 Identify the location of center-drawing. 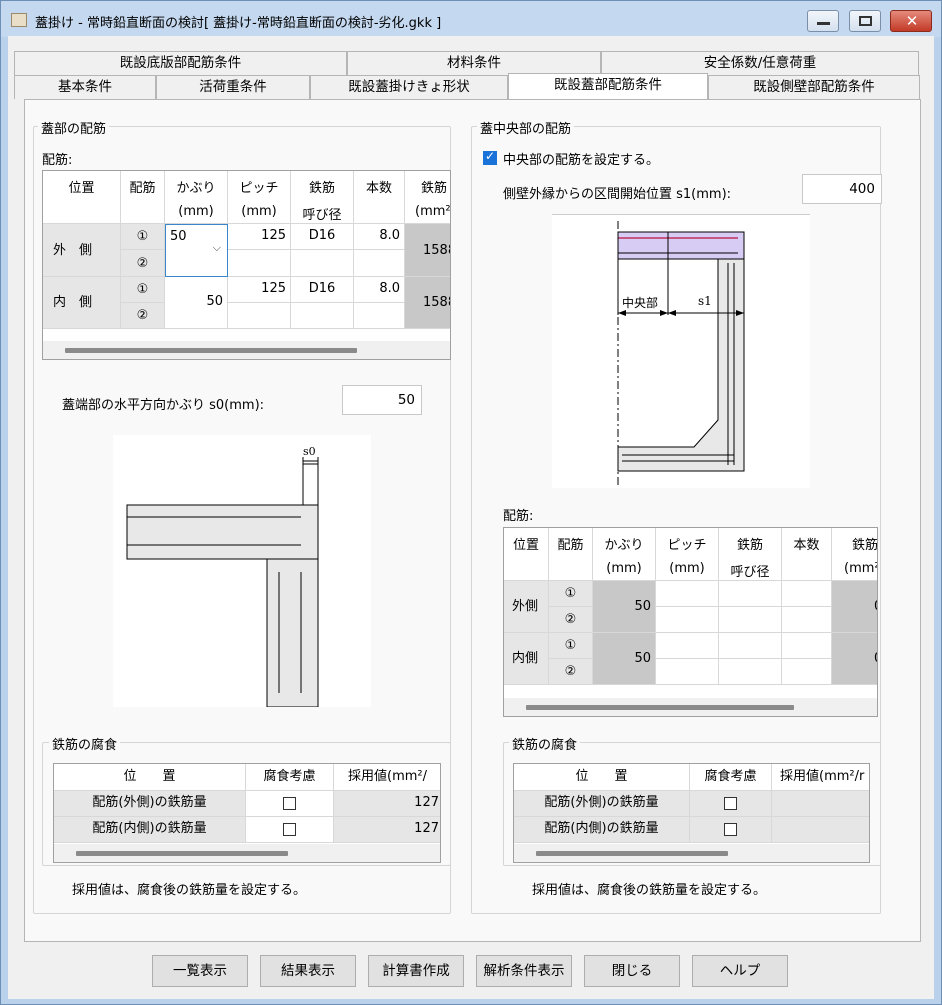
(681, 354).